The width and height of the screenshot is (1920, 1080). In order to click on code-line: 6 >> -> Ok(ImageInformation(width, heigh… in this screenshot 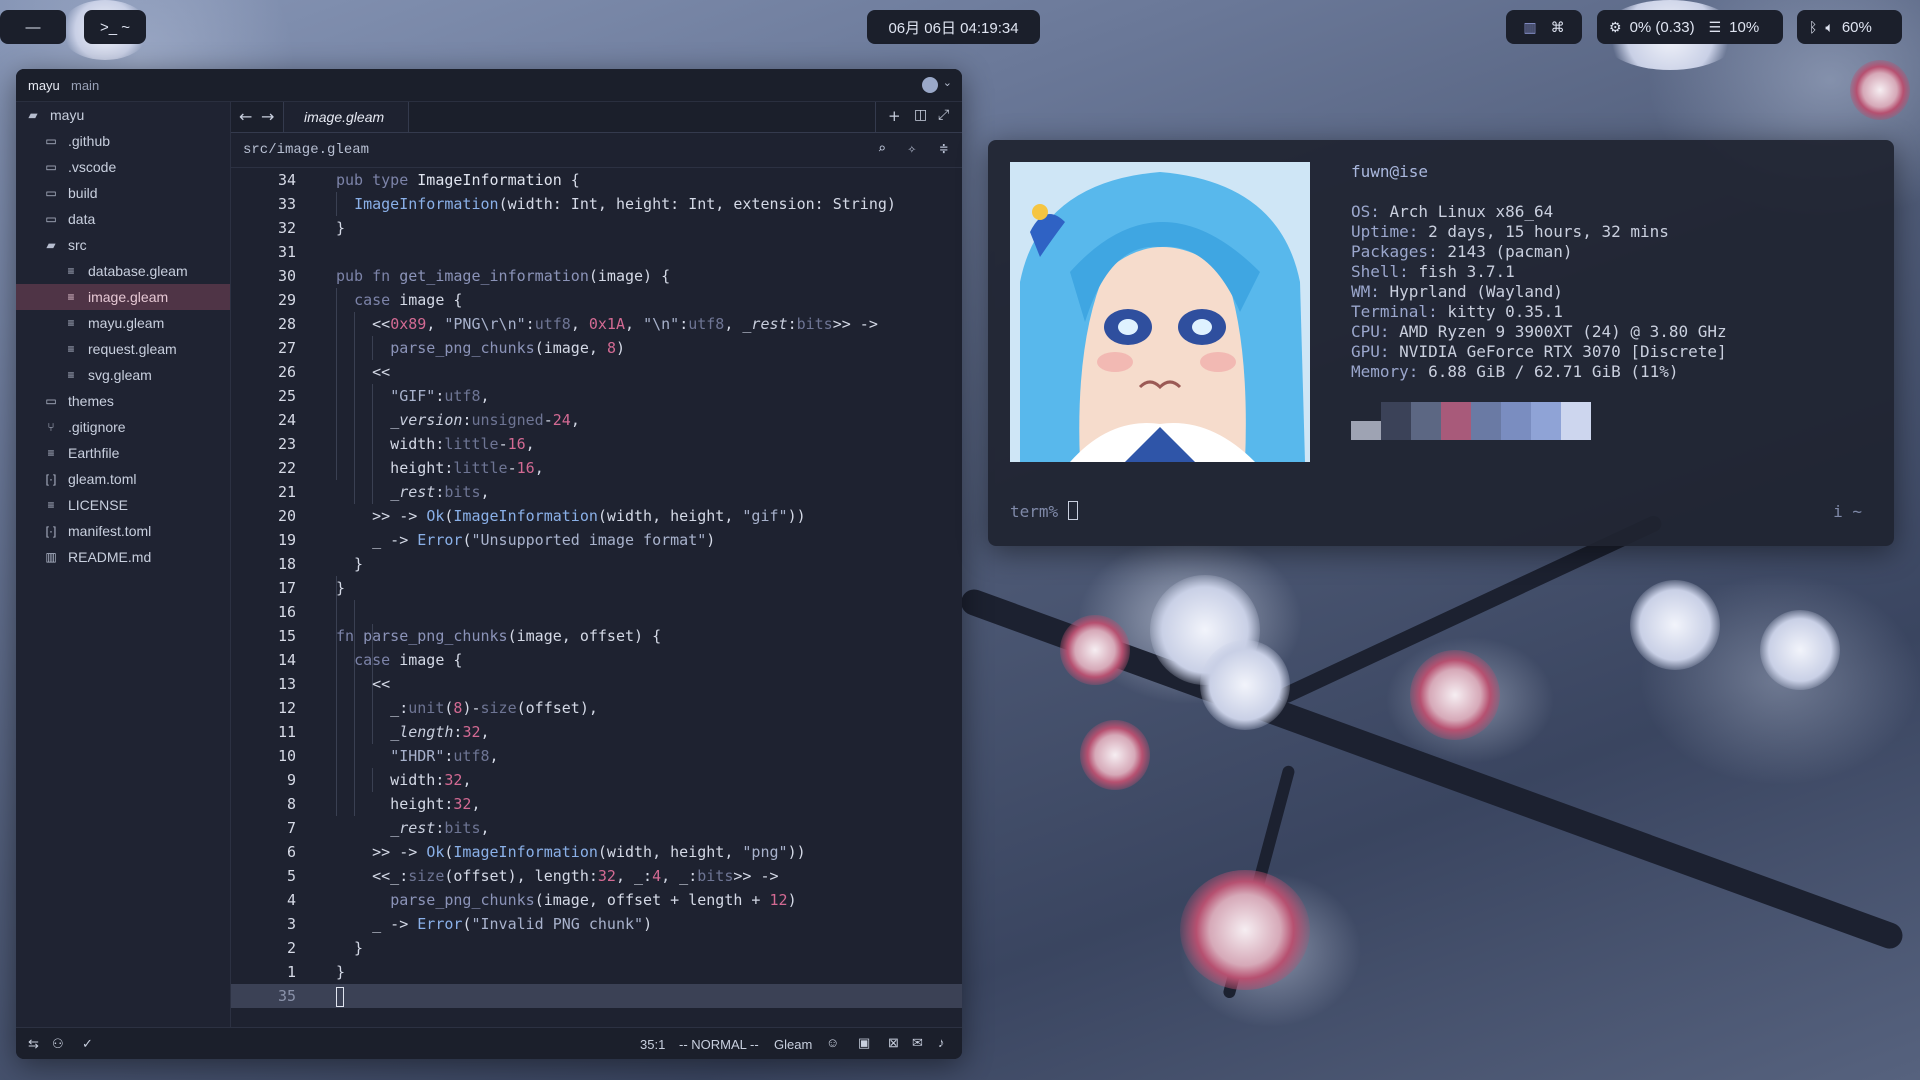, I will do `click(596, 852)`.